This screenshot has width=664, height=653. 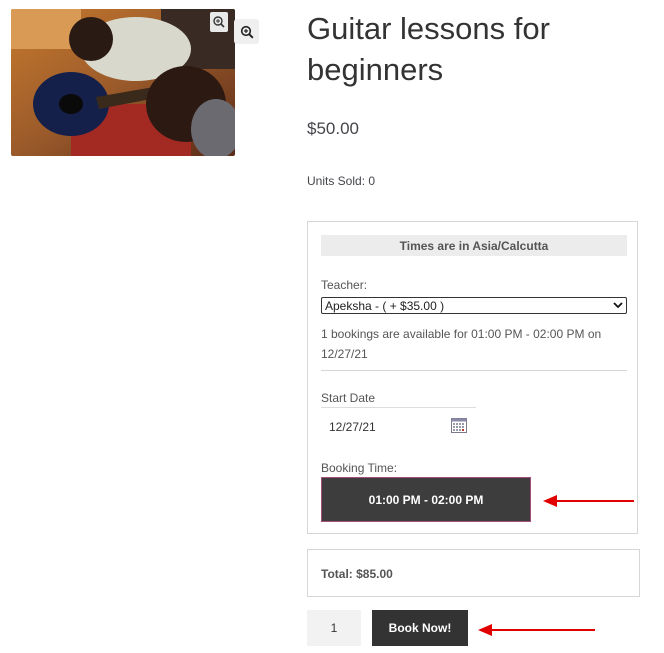 I want to click on total-box: Total: $85.00, so click(x=473, y=573).